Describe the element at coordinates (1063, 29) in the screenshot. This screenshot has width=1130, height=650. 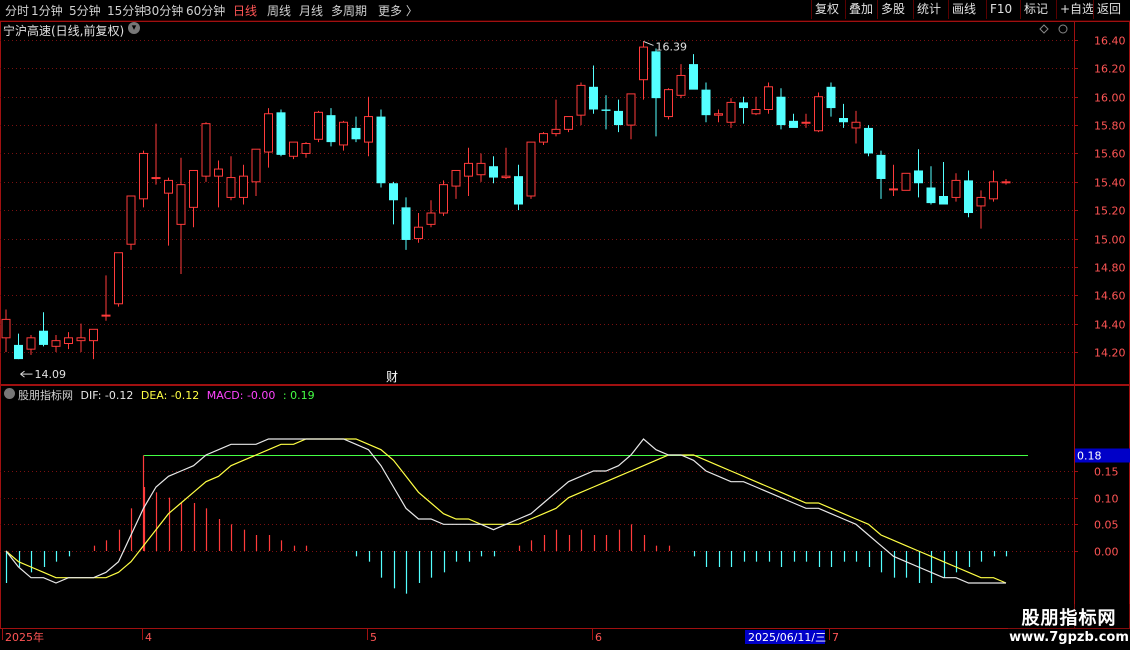
I see `circle-icon` at that location.